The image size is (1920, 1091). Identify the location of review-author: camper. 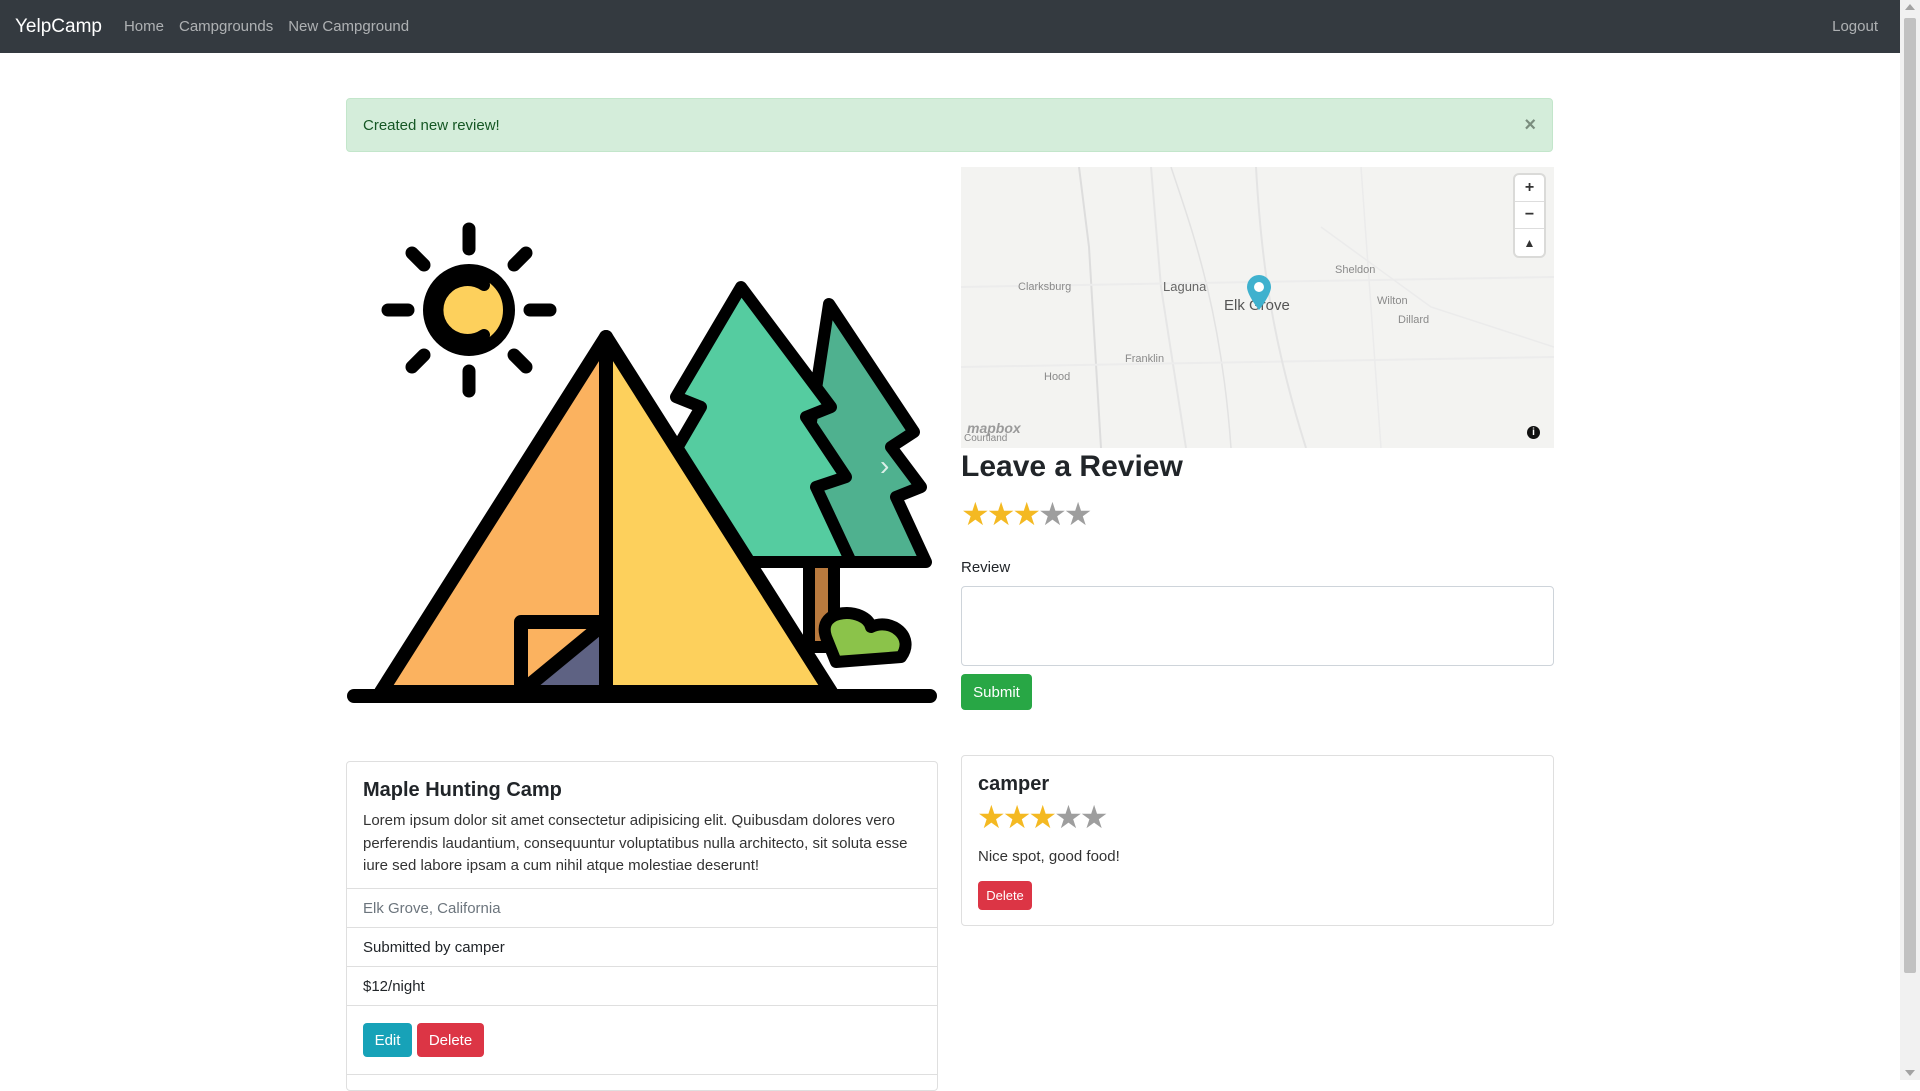
(1014, 784).